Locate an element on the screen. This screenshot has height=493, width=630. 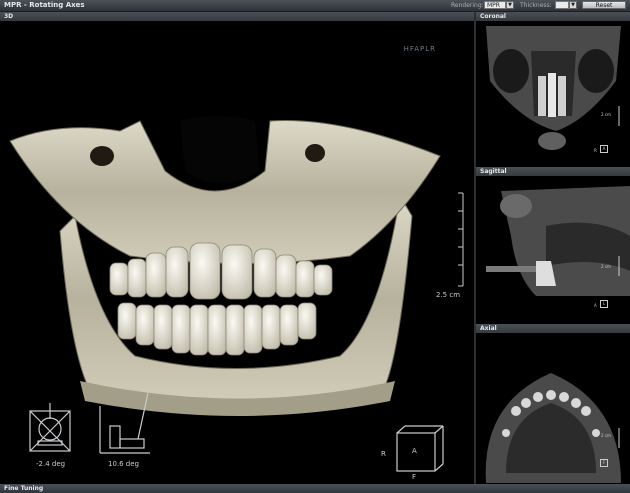
scale-label-coronal: 2 cm is located at coordinates (606, 114).